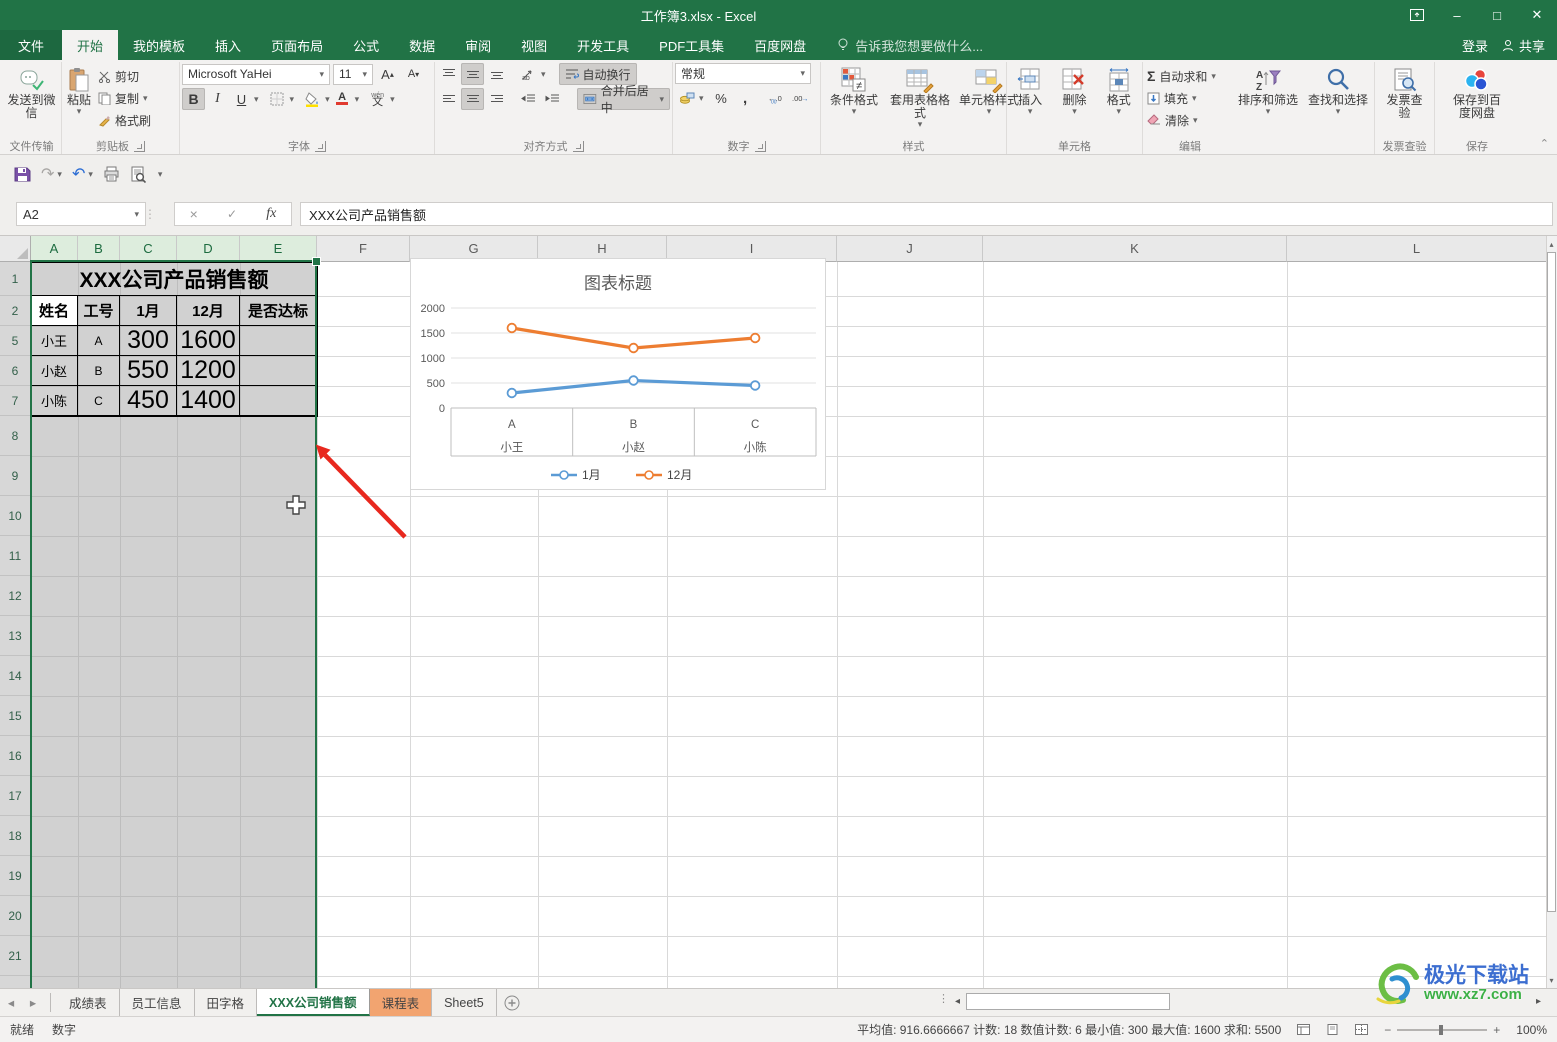  What do you see at coordinates (760, 146) in the screenshot?
I see `dialog-launcher-icon` at bounding box center [760, 146].